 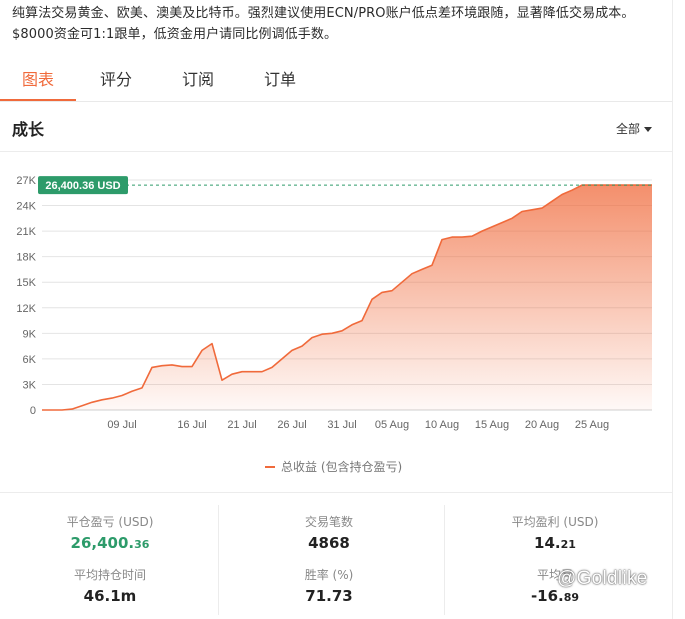 I want to click on x-tick-label: 31 Jul, so click(x=341, y=425).